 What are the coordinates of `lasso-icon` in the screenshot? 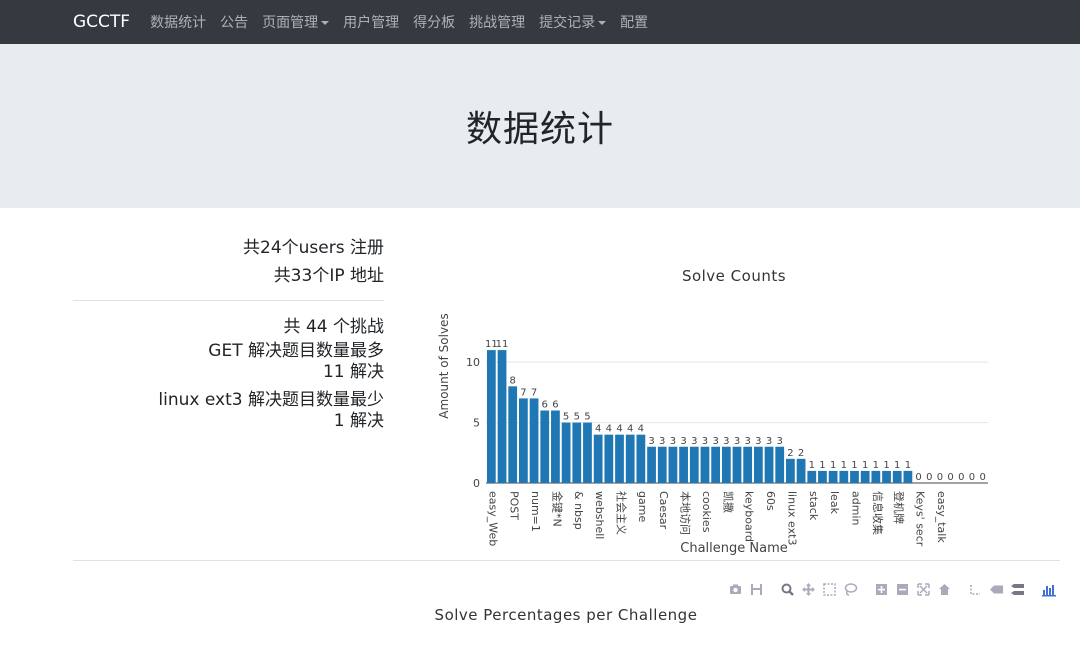 It's located at (850, 589).